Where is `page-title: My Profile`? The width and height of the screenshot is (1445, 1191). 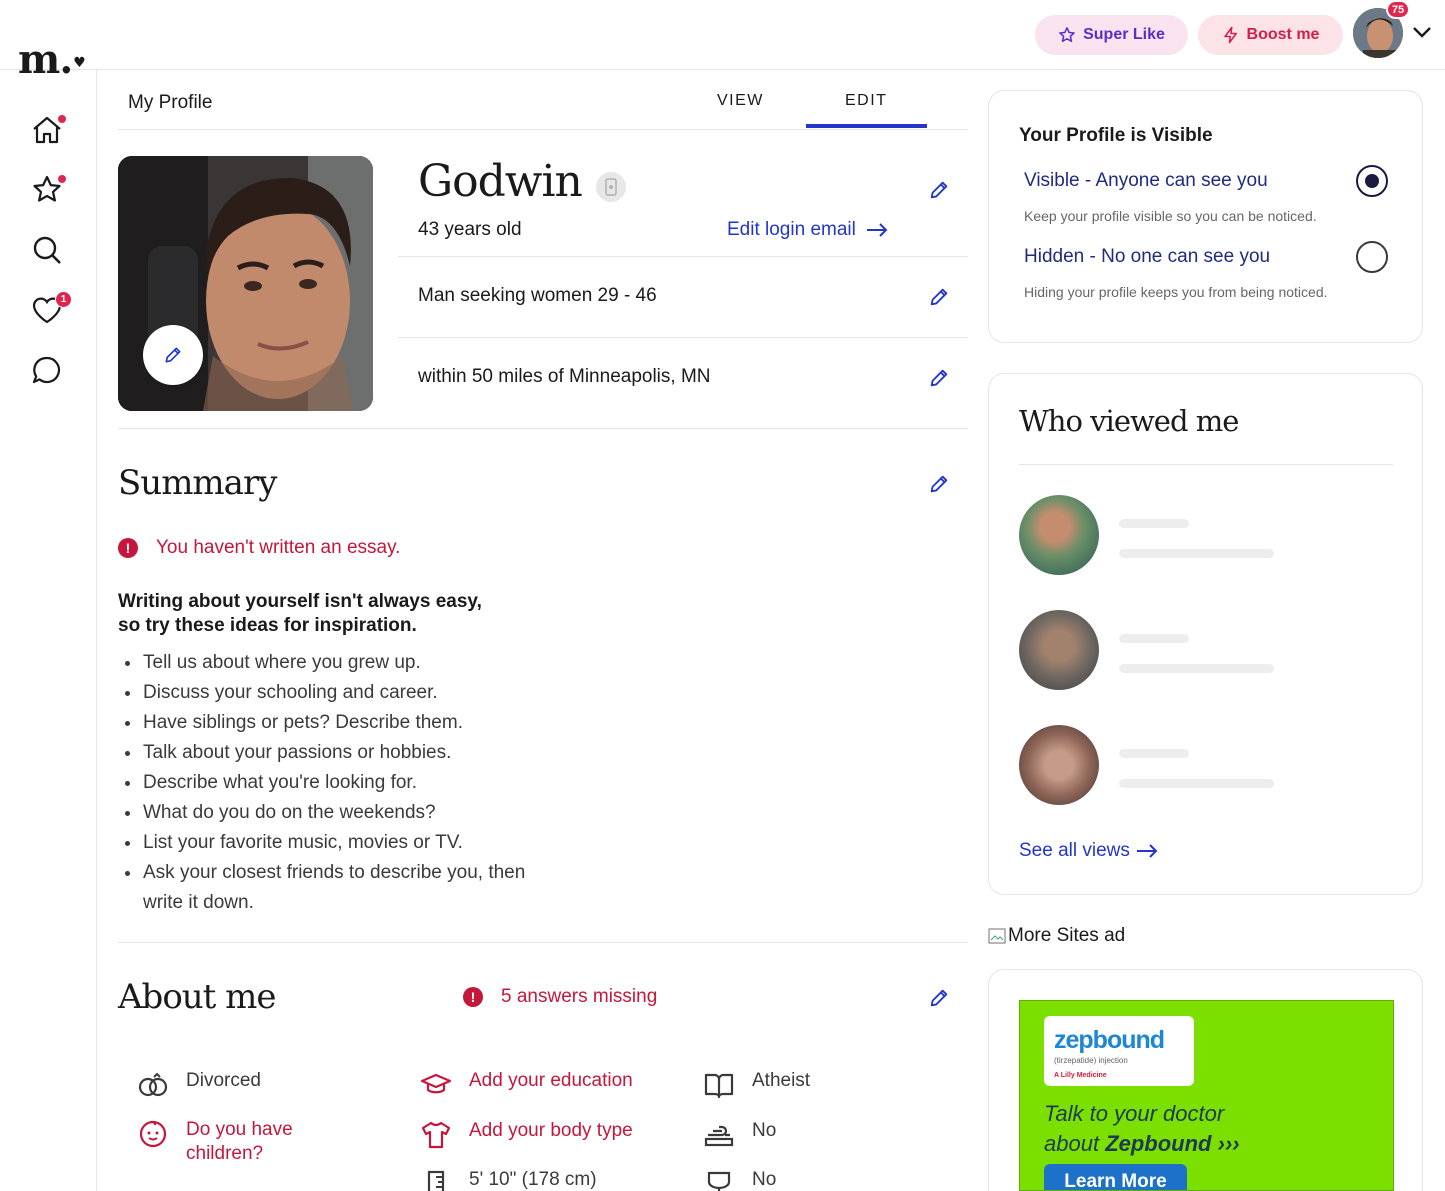
page-title: My Profile is located at coordinates (170, 102).